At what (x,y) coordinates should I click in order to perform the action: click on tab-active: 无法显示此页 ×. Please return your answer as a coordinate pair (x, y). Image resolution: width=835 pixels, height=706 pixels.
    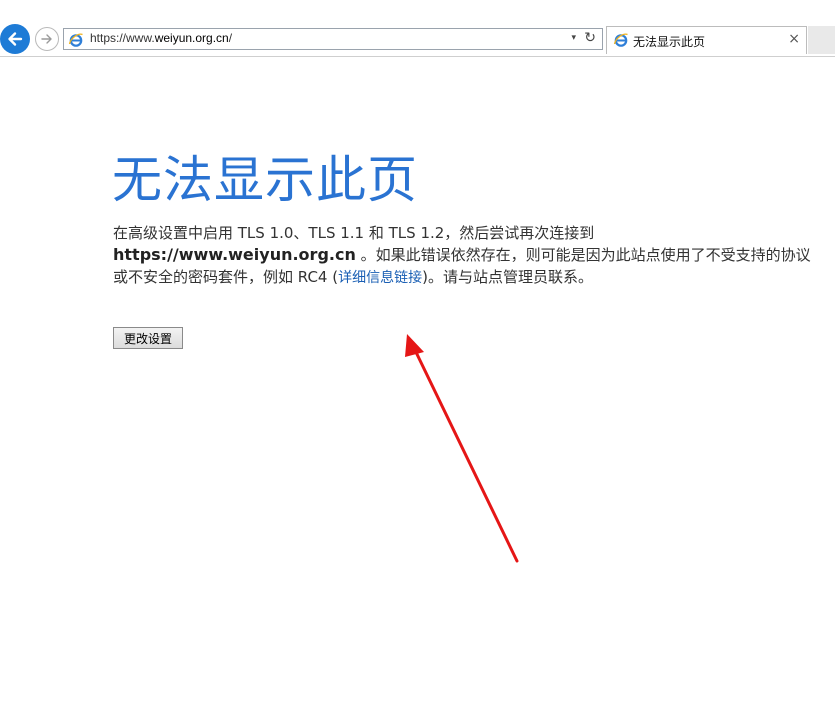
    Looking at the image, I should click on (706, 40).